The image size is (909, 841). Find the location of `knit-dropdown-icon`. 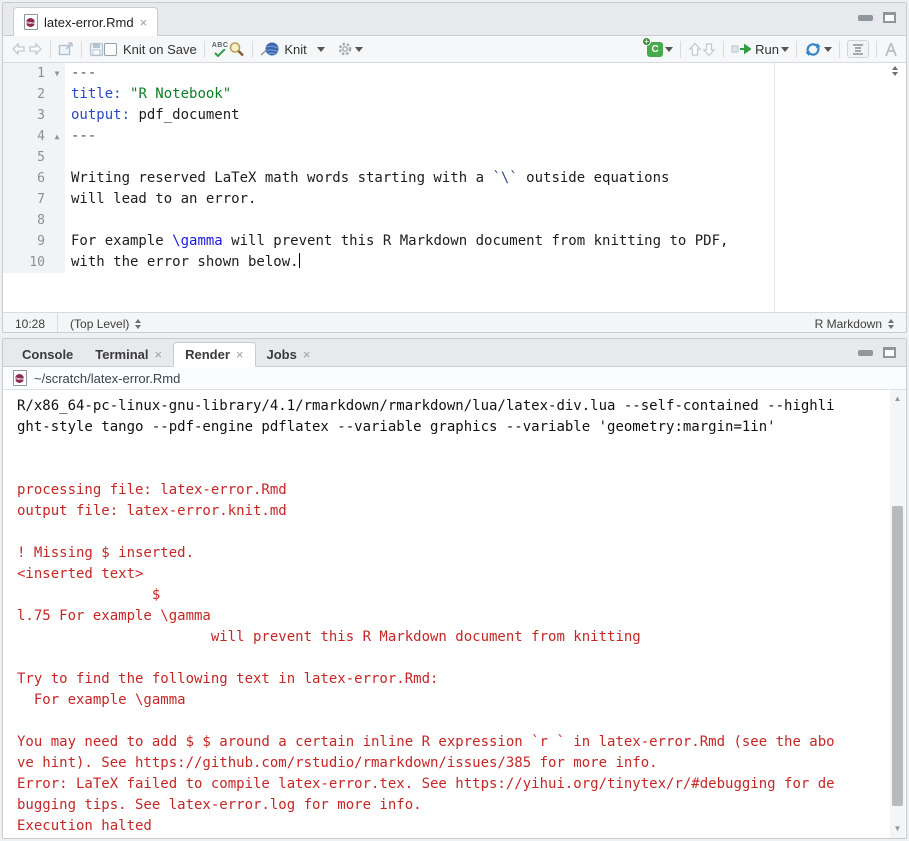

knit-dropdown-icon is located at coordinates (320, 49).